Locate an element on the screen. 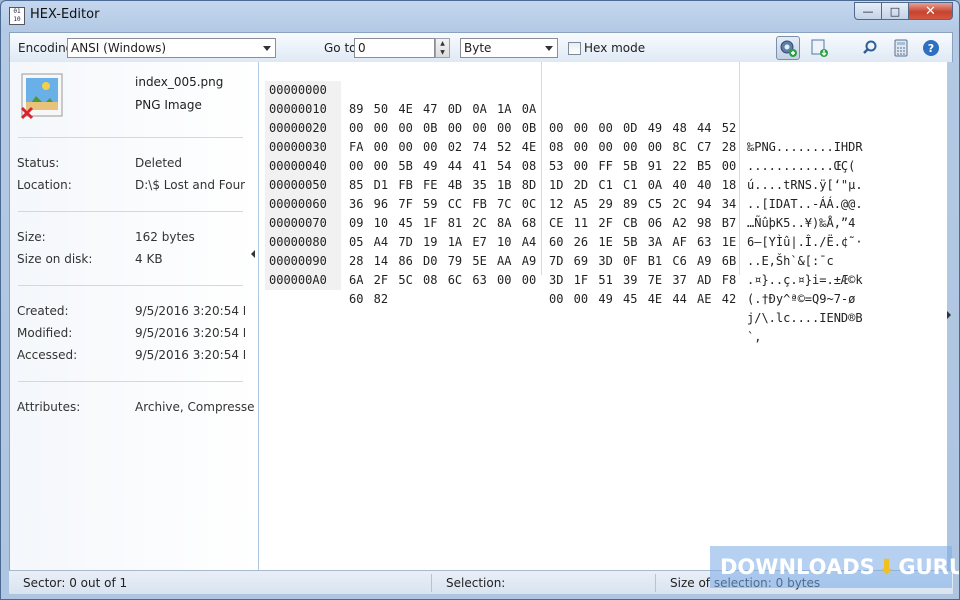 Image resolution: width=960 pixels, height=600 pixels. hex-mode-checkbox is located at coordinates (574, 48).